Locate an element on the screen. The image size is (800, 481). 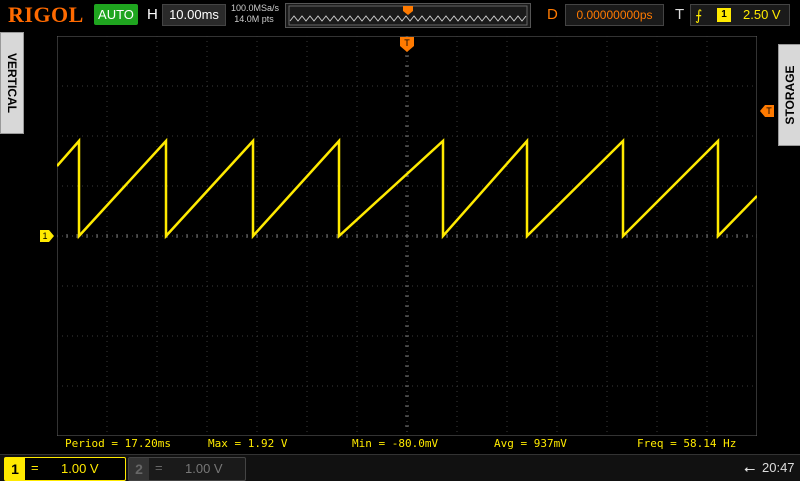
trigger-position-top-marker: T is located at coordinates (407, 45).